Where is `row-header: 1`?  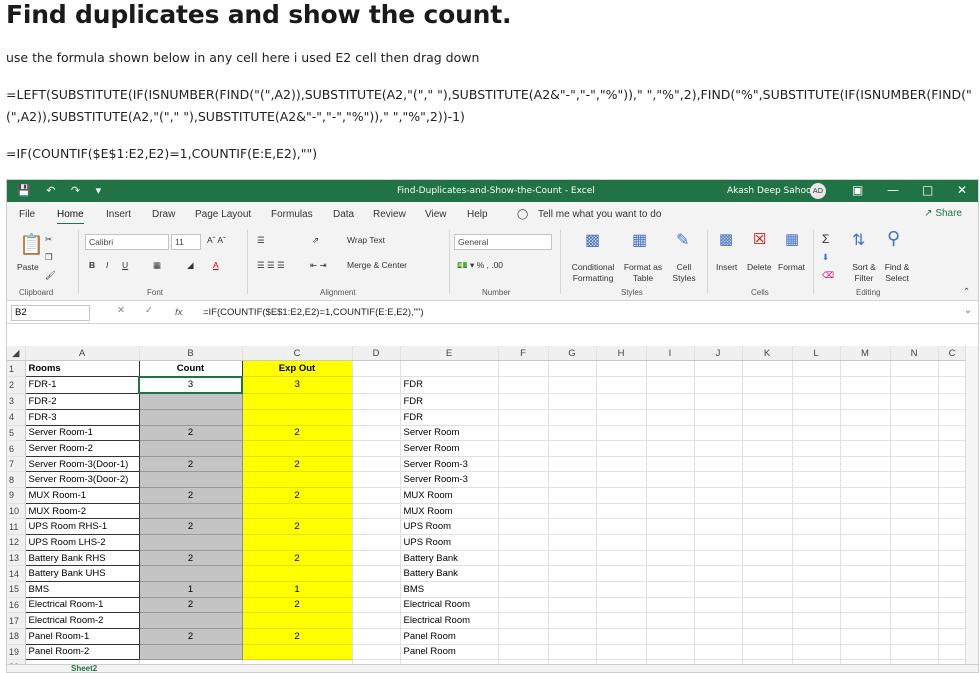
row-header: 1 is located at coordinates (16, 369).